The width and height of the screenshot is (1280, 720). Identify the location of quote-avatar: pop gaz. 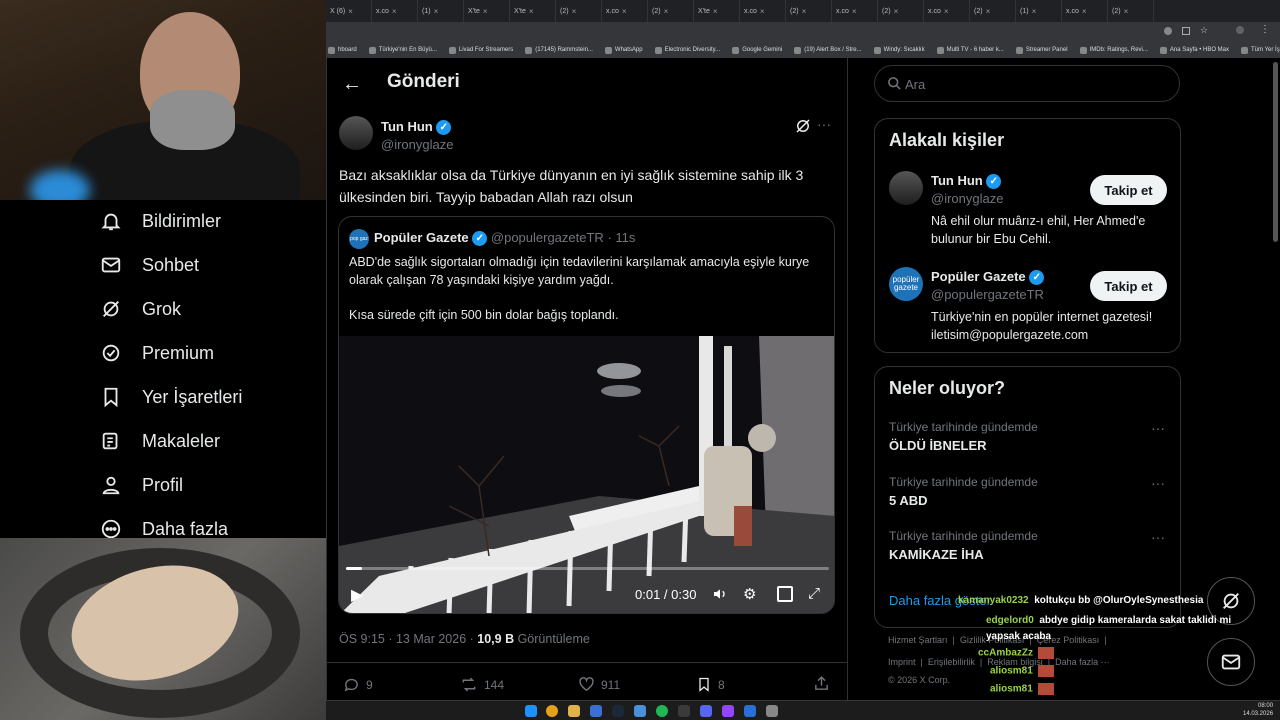
(359, 239).